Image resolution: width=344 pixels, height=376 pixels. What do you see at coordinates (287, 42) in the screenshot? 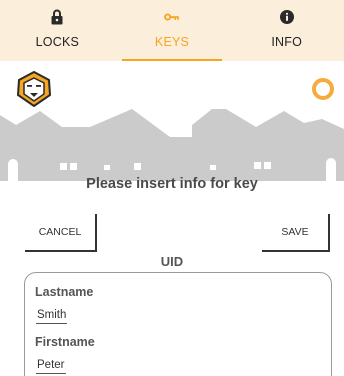
I see `tab-info-label: INFO` at bounding box center [287, 42].